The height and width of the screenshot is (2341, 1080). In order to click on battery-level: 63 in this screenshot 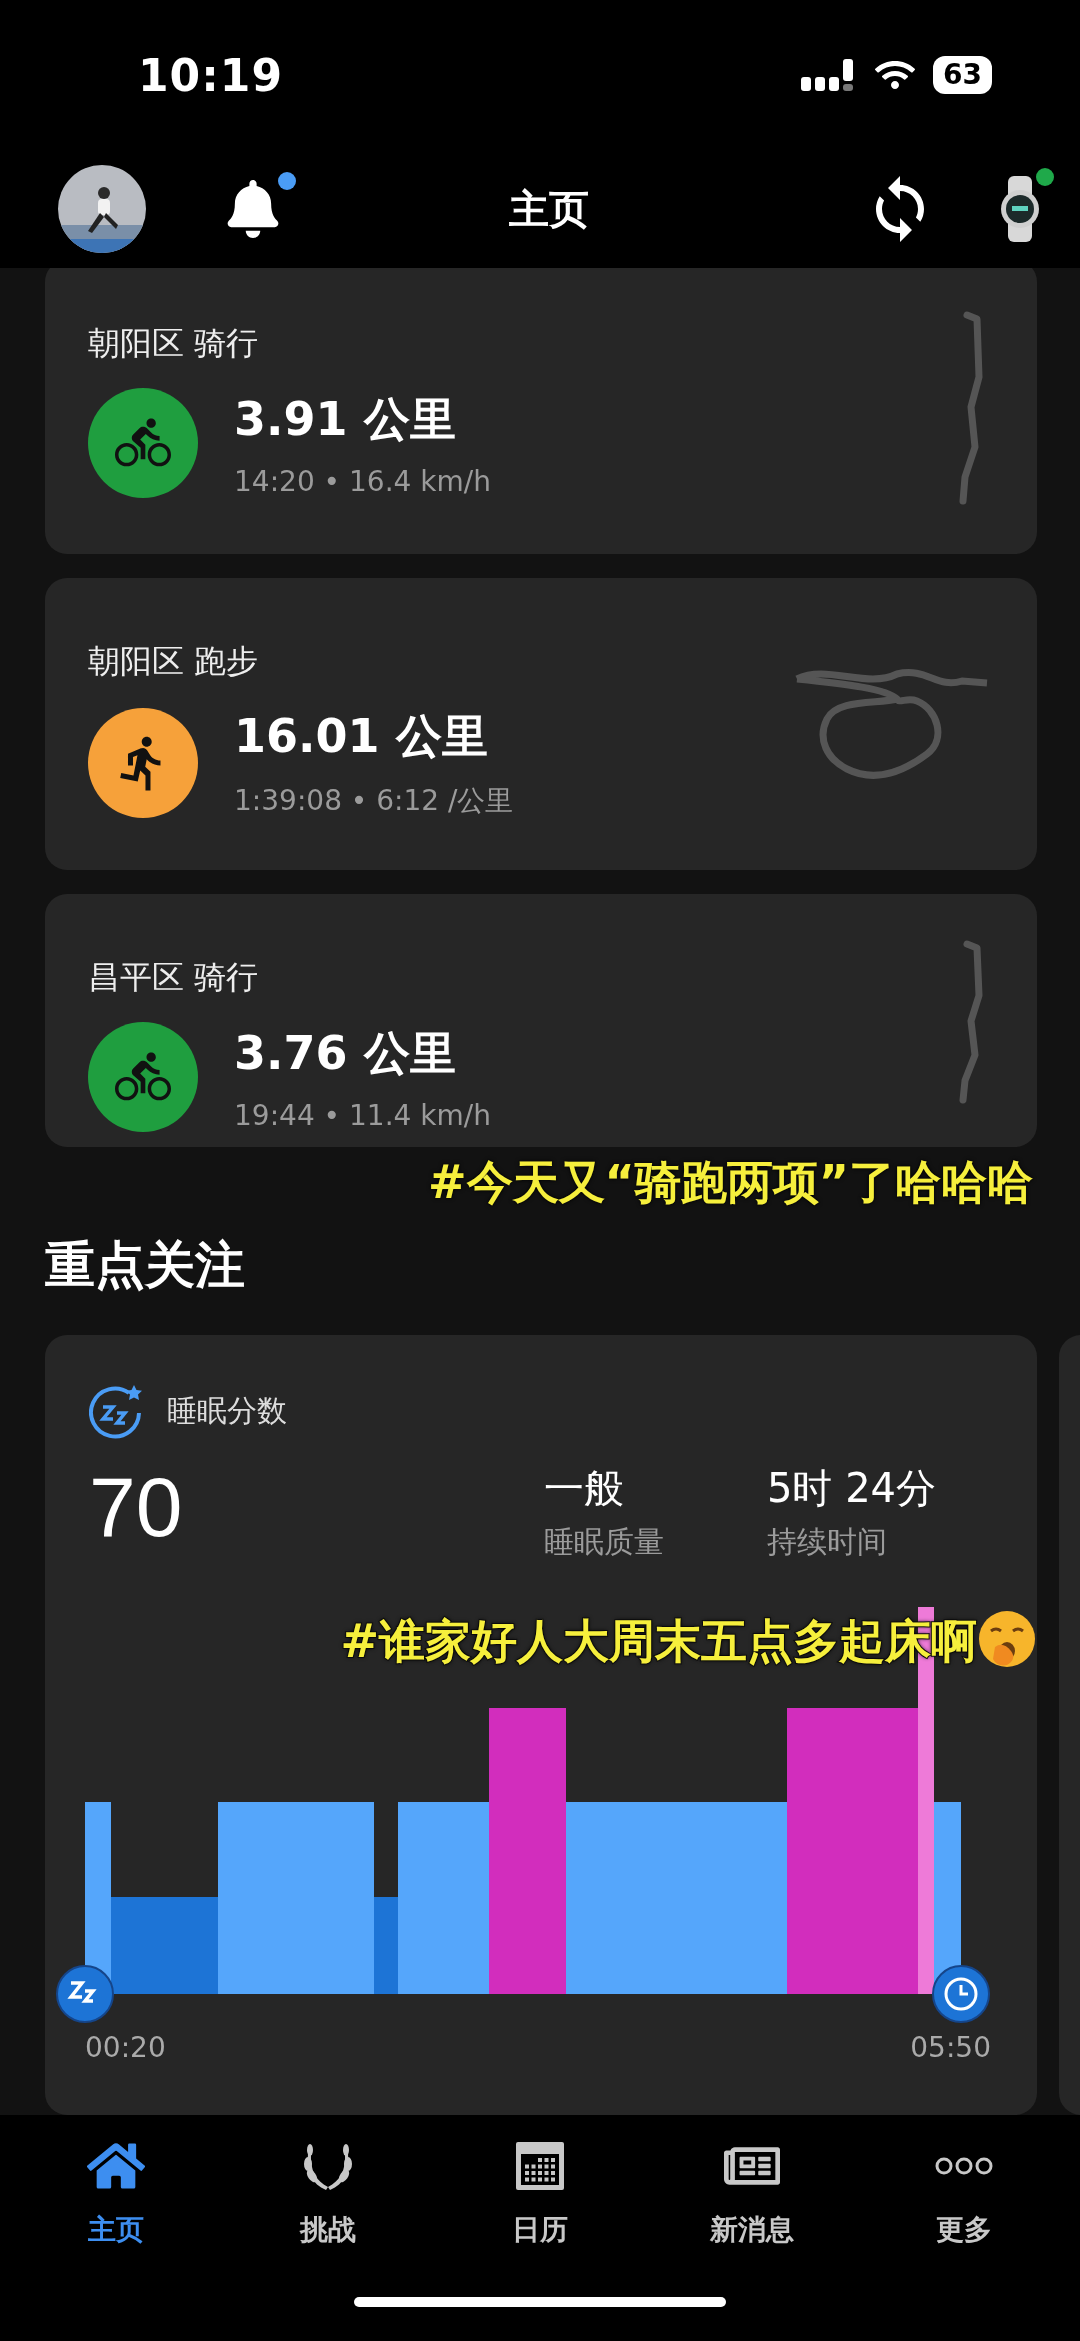, I will do `click(962, 75)`.